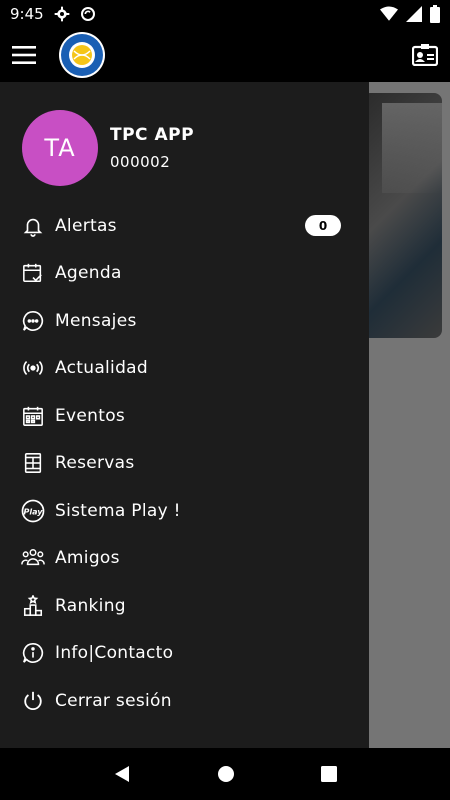  Describe the element at coordinates (140, 162) in the screenshot. I see `profile-member-id: 000002` at that location.